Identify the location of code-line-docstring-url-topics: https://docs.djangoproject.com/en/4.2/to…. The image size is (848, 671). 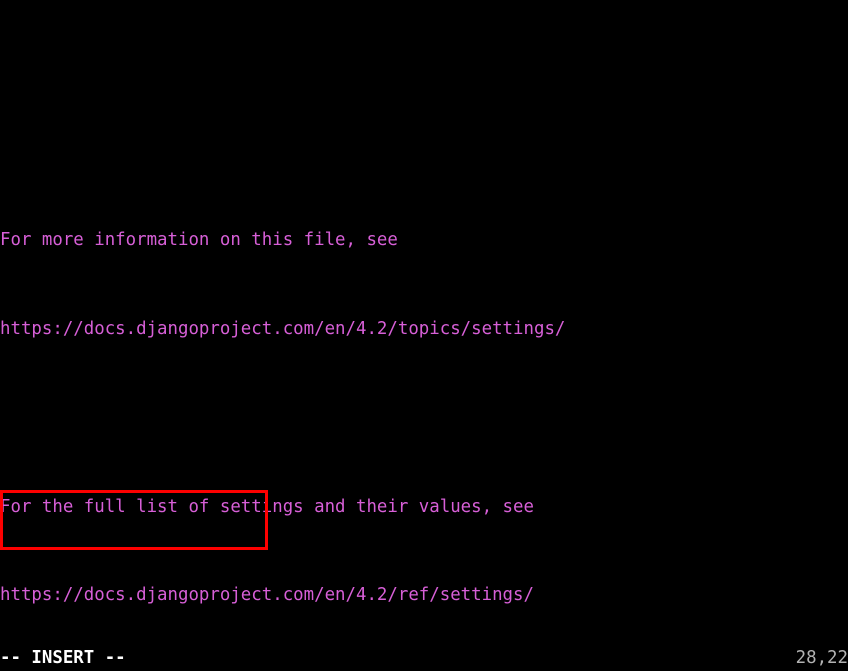
(424, 329).